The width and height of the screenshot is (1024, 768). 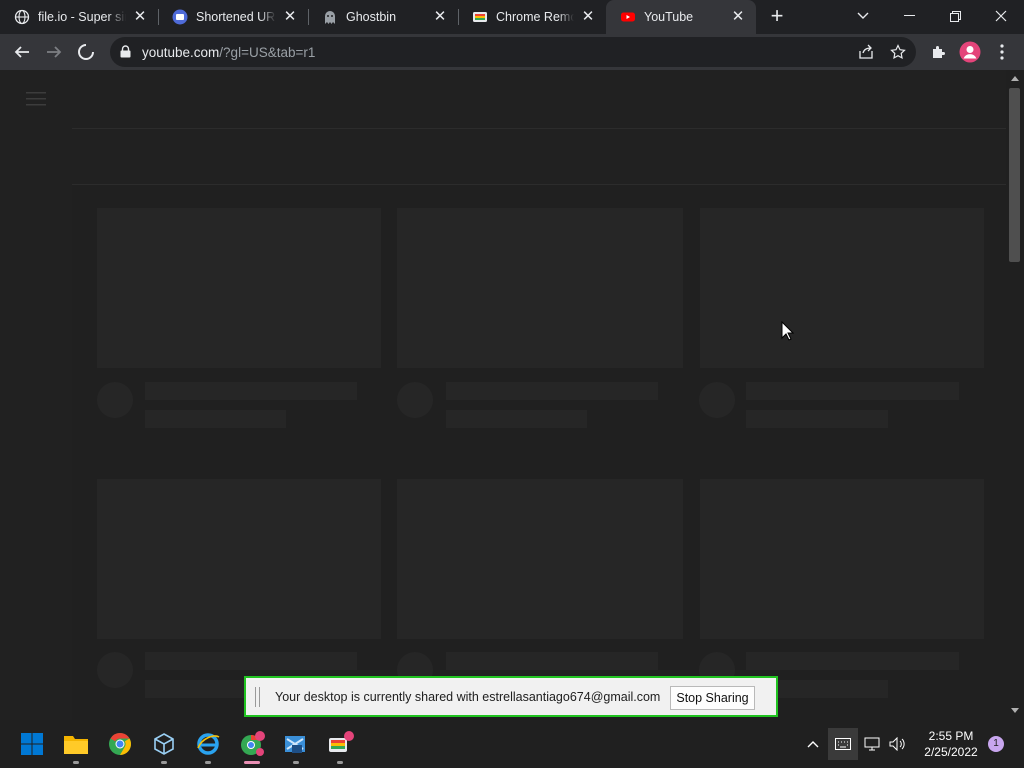 What do you see at coordinates (22, 17) in the screenshot?
I see `globe-icon` at bounding box center [22, 17].